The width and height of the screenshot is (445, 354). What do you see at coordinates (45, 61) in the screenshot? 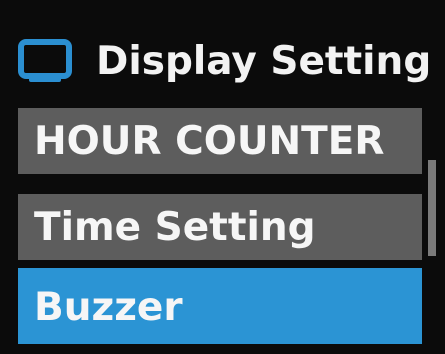
I see `monitor-icon` at bounding box center [45, 61].